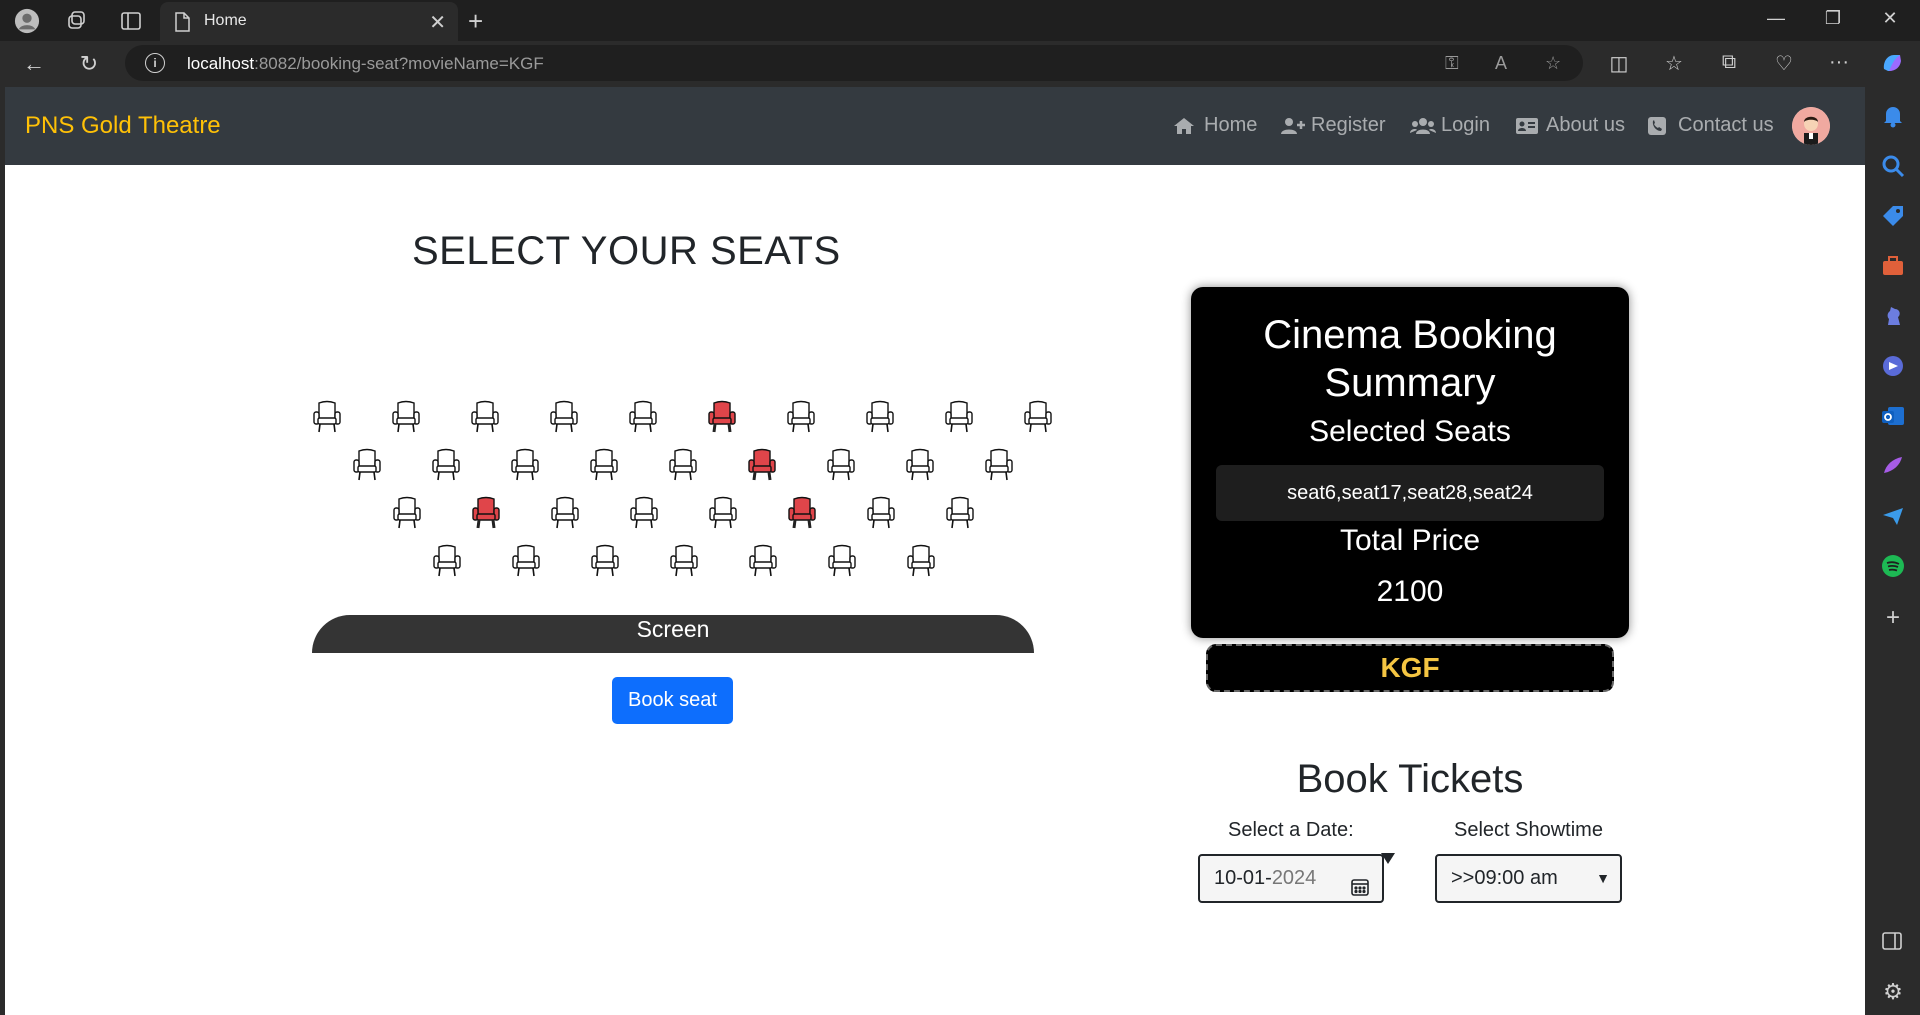 The height and width of the screenshot is (1015, 1920). What do you see at coordinates (1570, 125) in the screenshot?
I see `nav-about: About us` at bounding box center [1570, 125].